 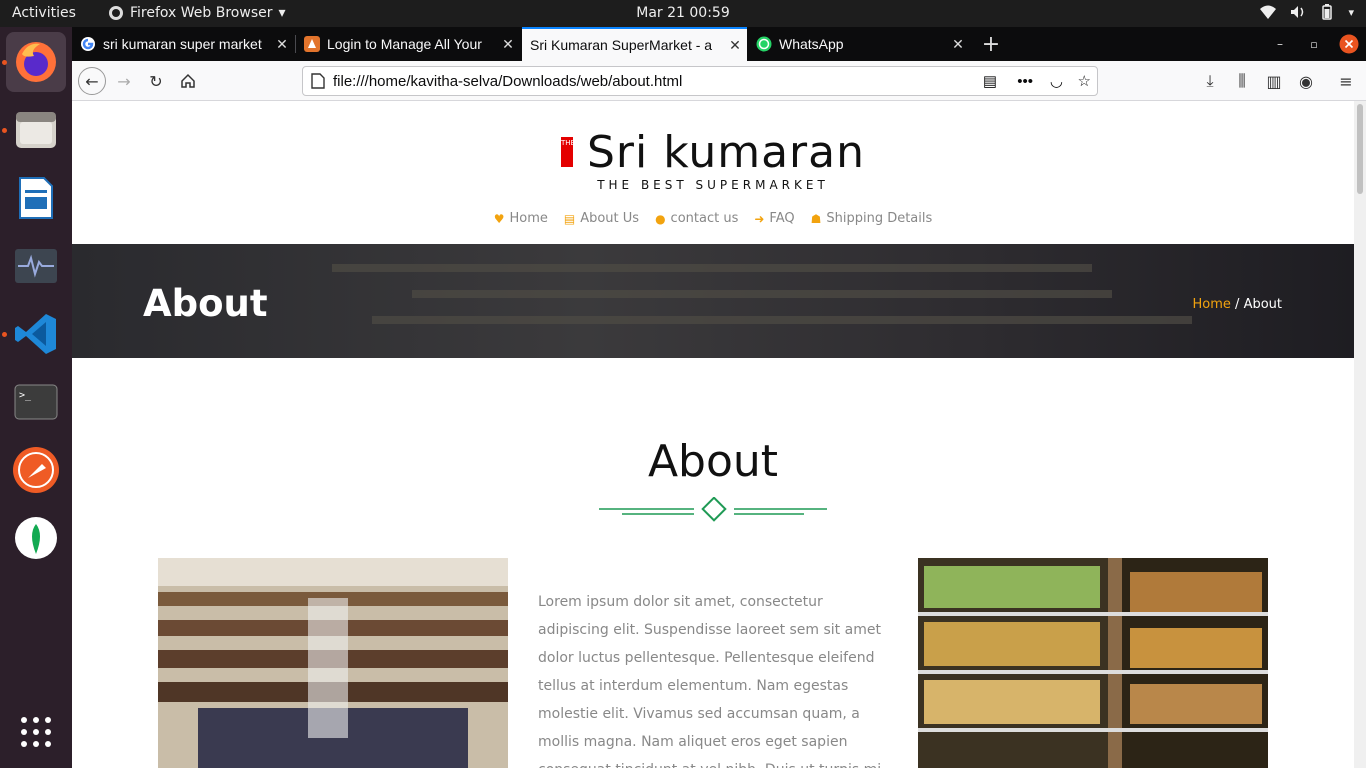 What do you see at coordinates (1056, 81) in the screenshot?
I see `pocket-icon: ◡` at bounding box center [1056, 81].